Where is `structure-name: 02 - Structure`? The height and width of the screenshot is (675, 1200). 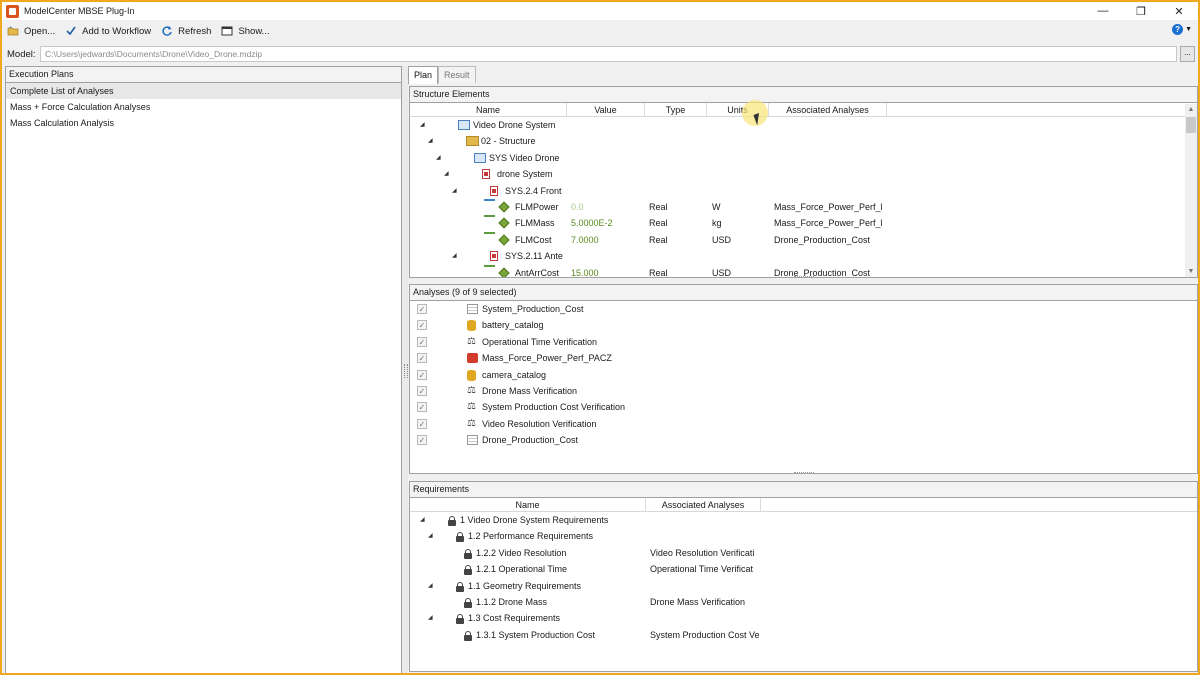
structure-name: 02 - Structure is located at coordinates (508, 141).